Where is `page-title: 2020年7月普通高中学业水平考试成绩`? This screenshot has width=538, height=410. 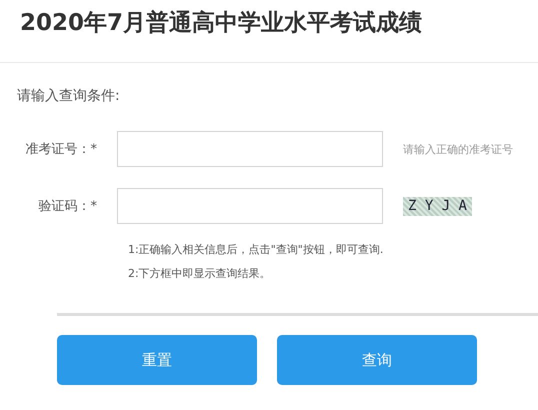
page-title: 2020年7月普通高中学业水平考试成绩 is located at coordinates (221, 23).